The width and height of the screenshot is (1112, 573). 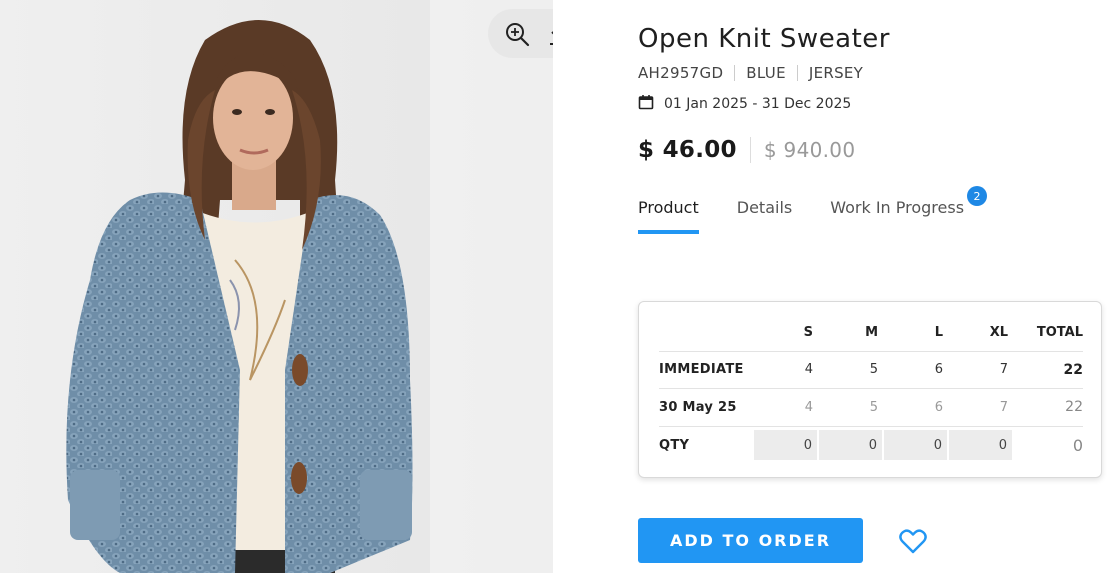 What do you see at coordinates (766, 73) in the screenshot?
I see `product-color: BLUE` at bounding box center [766, 73].